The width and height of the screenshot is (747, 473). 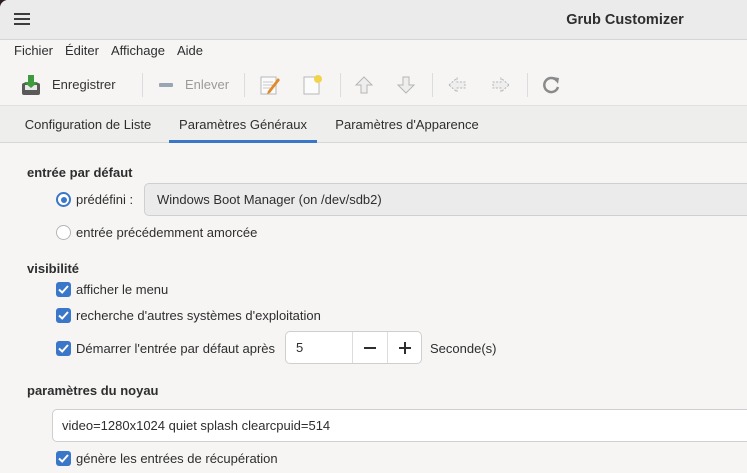 I want to click on move-left-button, so click(x=457, y=84).